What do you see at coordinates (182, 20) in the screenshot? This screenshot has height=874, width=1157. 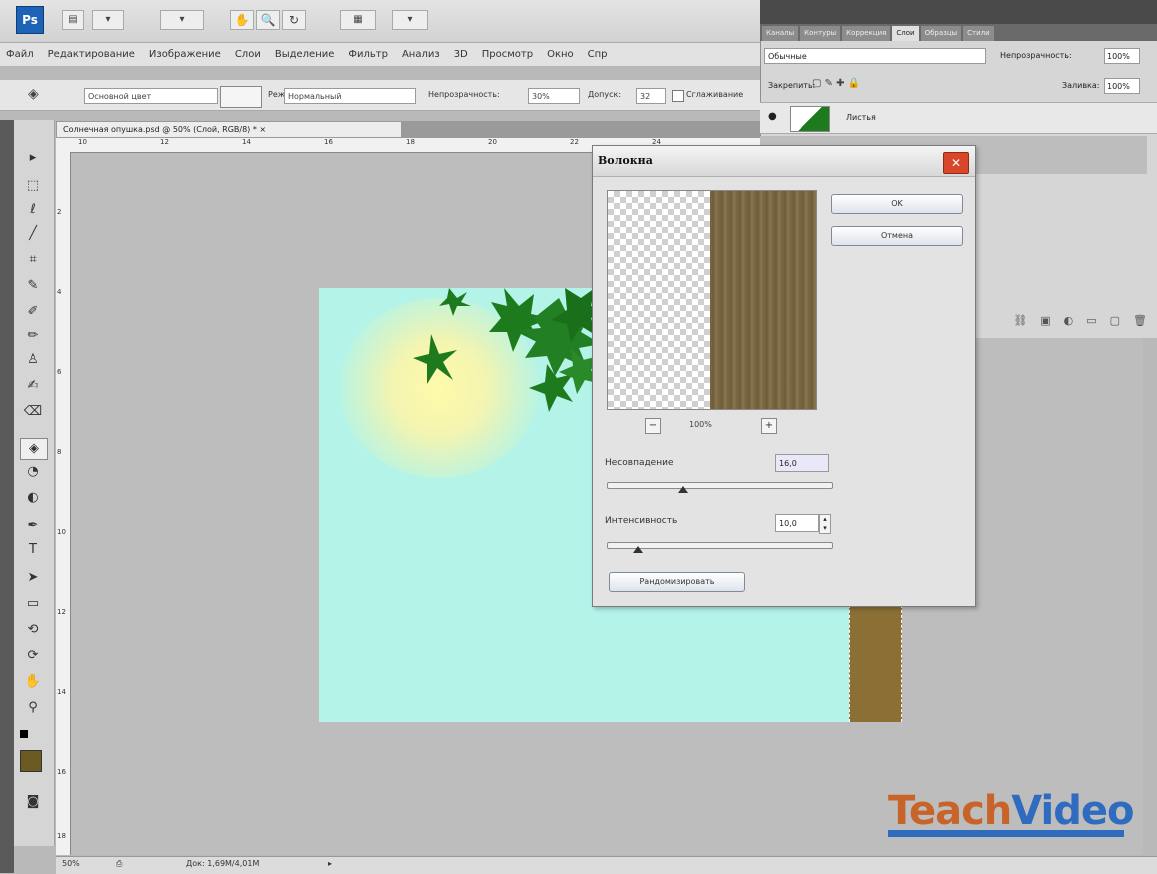 I see `zoom-level-button: ▾` at bounding box center [182, 20].